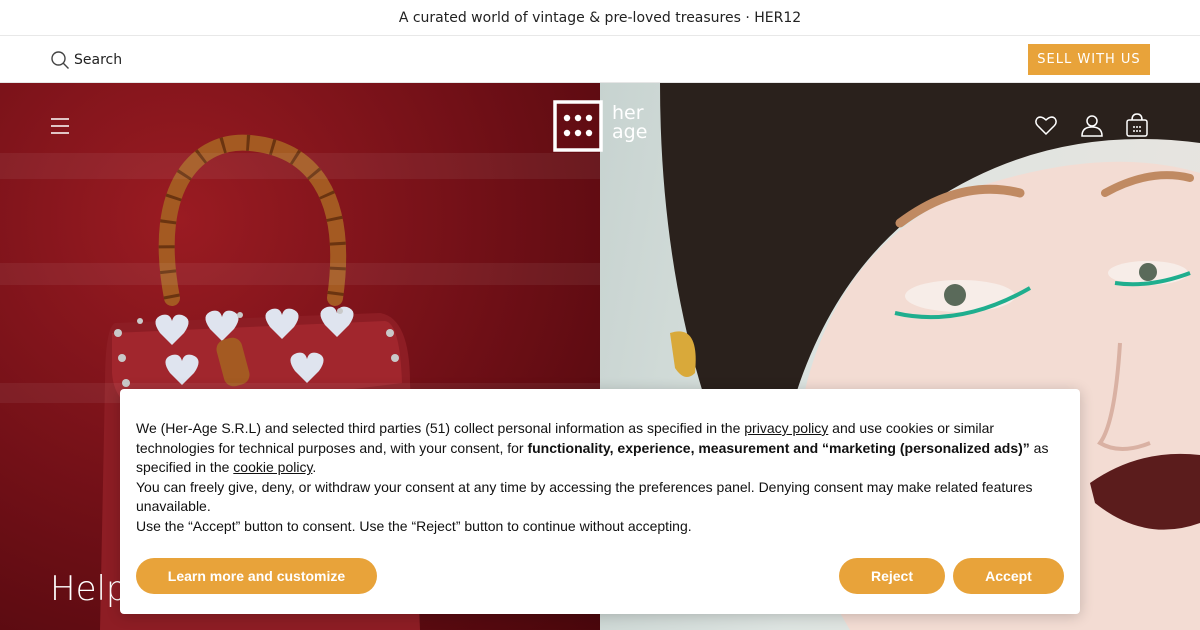 The image size is (1200, 630). Describe the element at coordinates (1008, 576) in the screenshot. I see `accept-button: Accept` at that location.